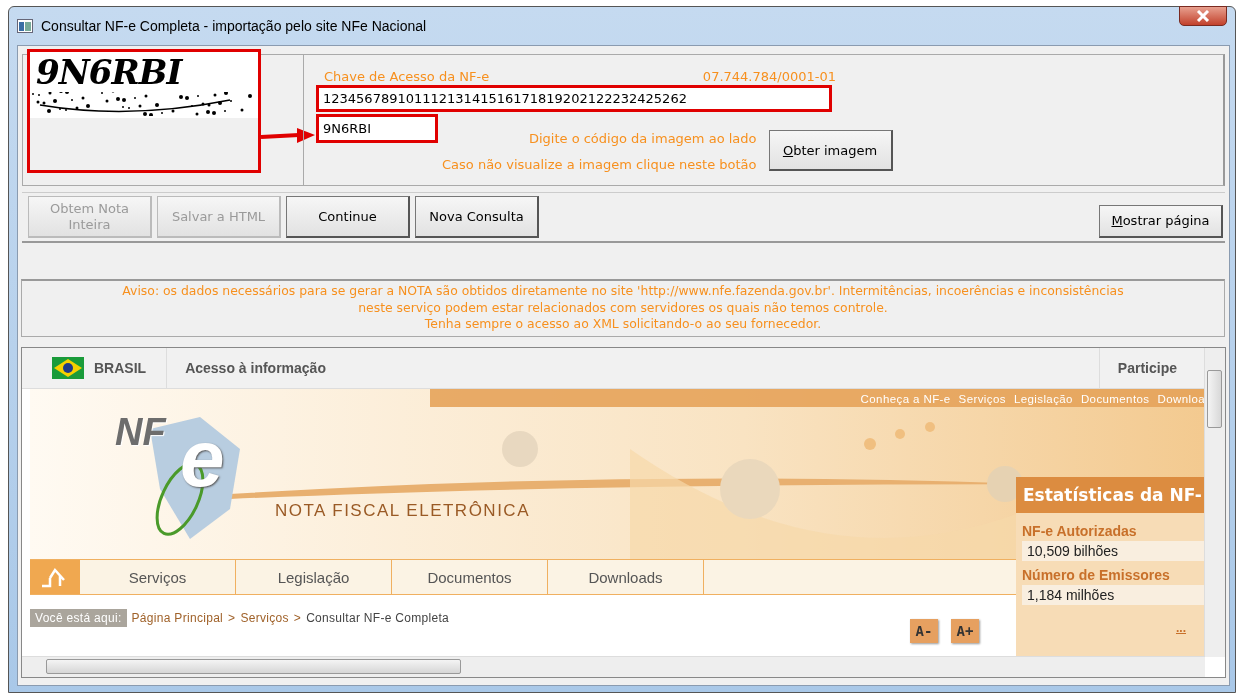  I want to click on logo-letters: NF, so click(140, 432).